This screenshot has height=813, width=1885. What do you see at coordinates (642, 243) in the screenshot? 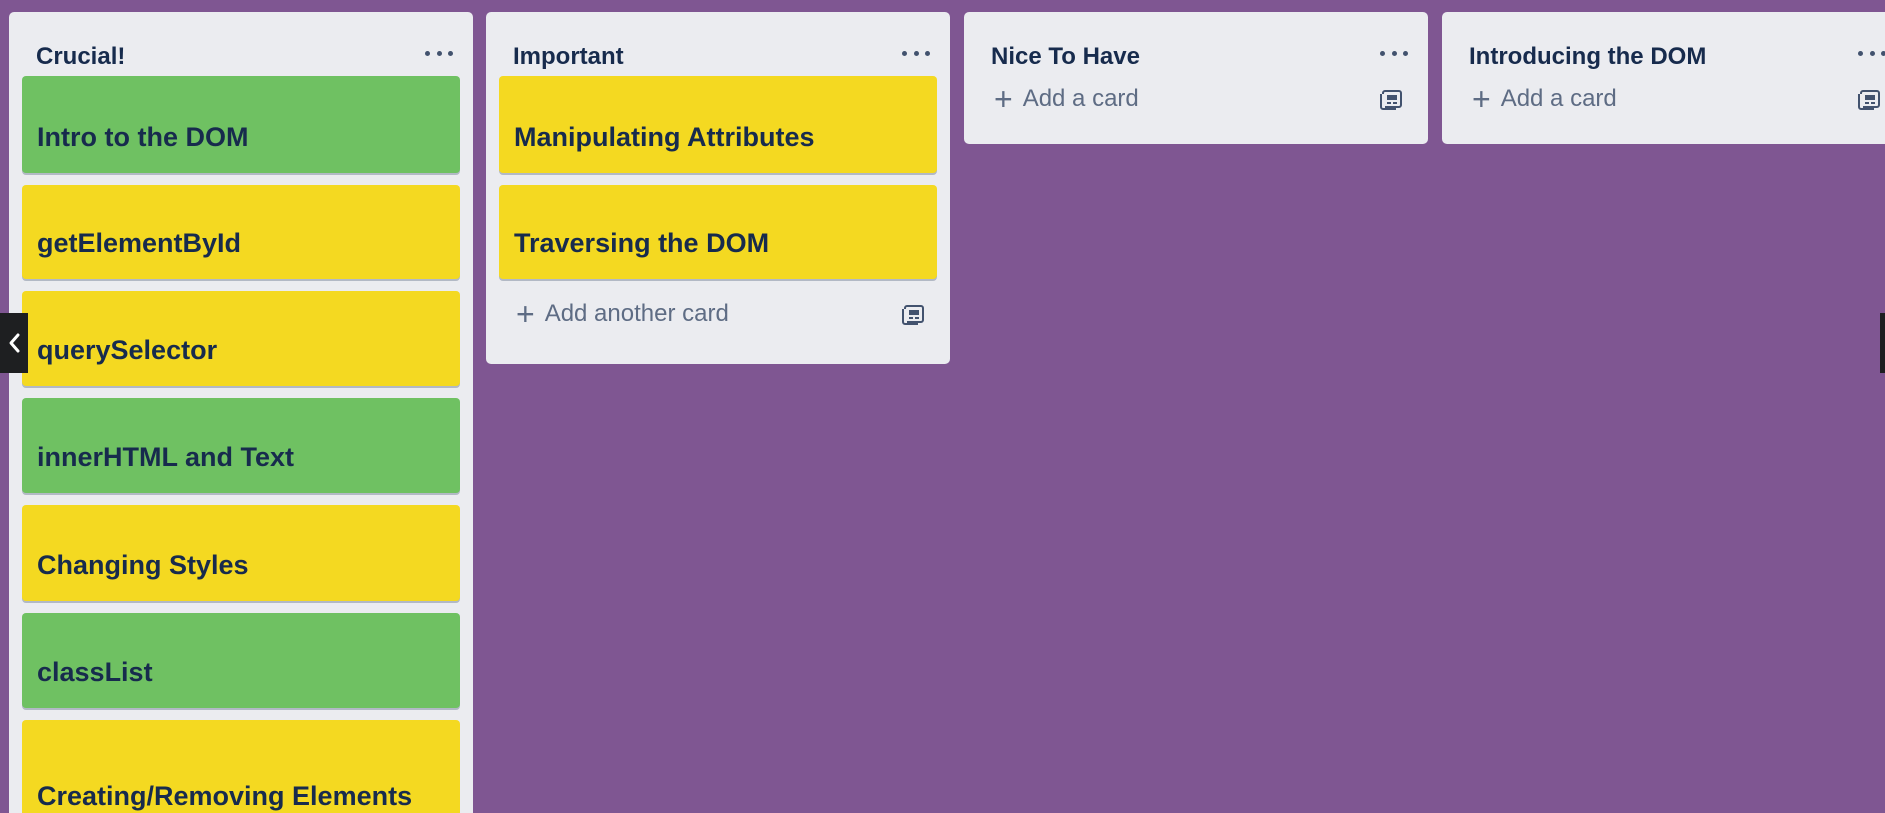
I see `card-title: Traversing the DOM` at bounding box center [642, 243].